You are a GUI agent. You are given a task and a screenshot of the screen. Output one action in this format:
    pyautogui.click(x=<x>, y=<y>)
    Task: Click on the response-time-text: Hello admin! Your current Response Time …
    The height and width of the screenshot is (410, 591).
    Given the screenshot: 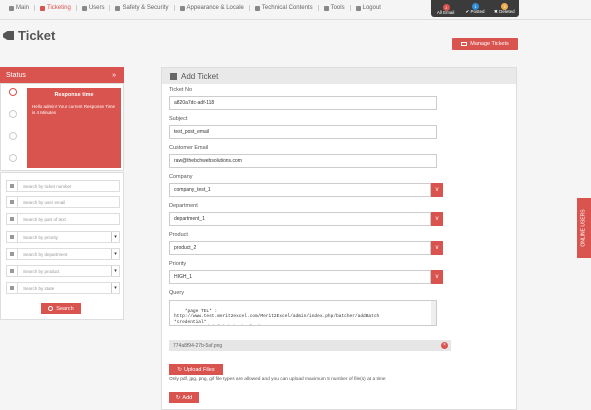 What is the action you would take?
    pyautogui.click(x=74, y=109)
    